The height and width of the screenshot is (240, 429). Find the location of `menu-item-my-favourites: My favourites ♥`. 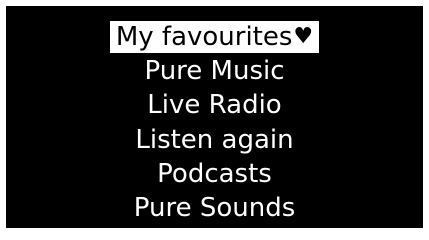

menu-item-my-favourites: My favourites ♥ is located at coordinates (214, 36).